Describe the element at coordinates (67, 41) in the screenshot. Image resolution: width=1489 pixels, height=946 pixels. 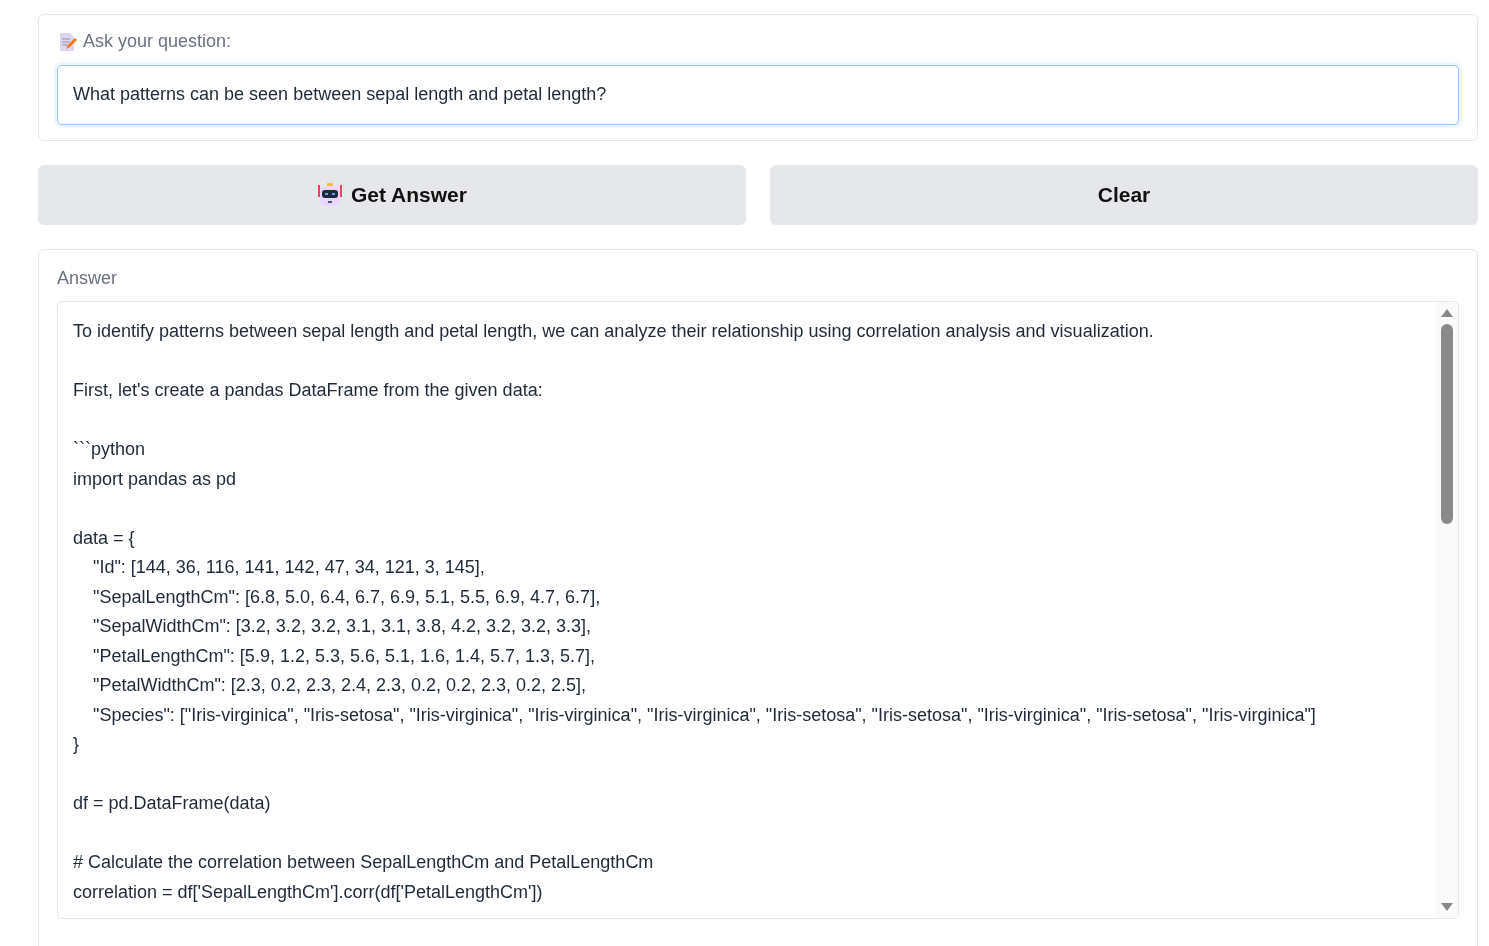
I see `memo-icon` at that location.